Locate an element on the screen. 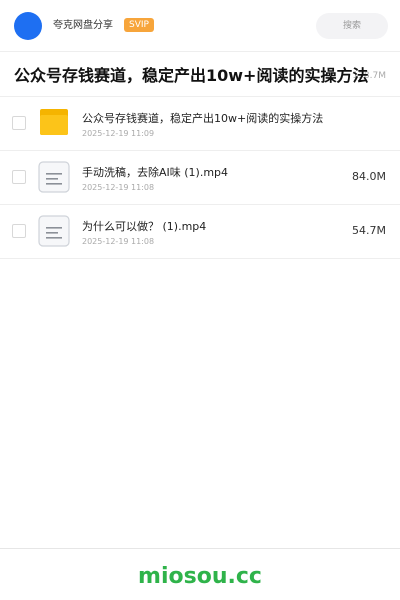 Image resolution: width=400 pixels, height=600 pixels. header: 夸克网盘分享 SVIP 搜索 is located at coordinates (200, 26).